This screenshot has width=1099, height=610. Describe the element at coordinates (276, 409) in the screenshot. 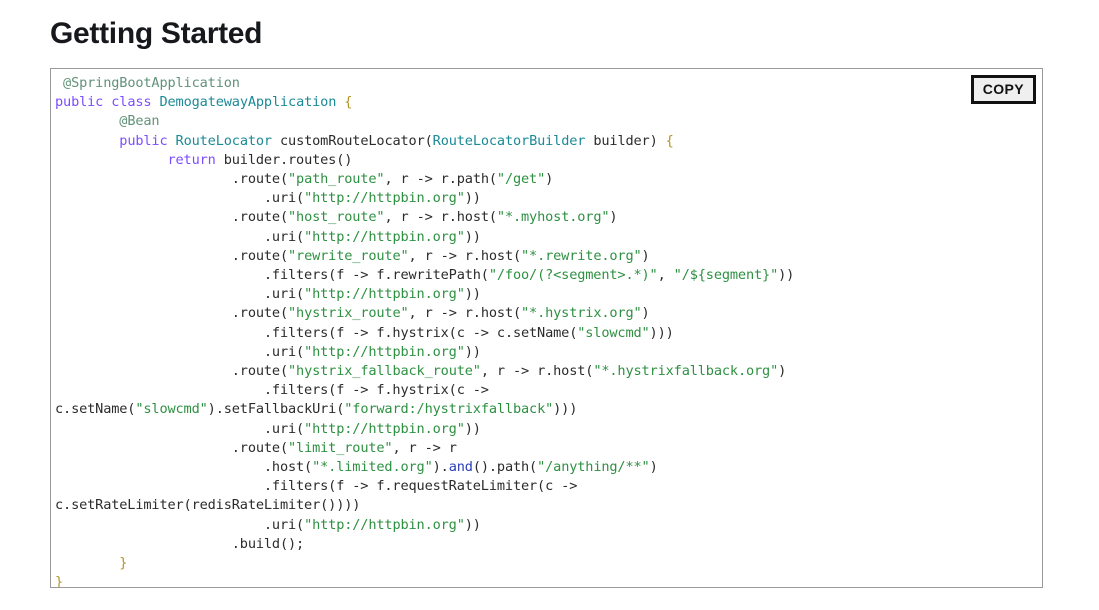

I see `code-token-plain: ).setFallbackUri(` at that location.